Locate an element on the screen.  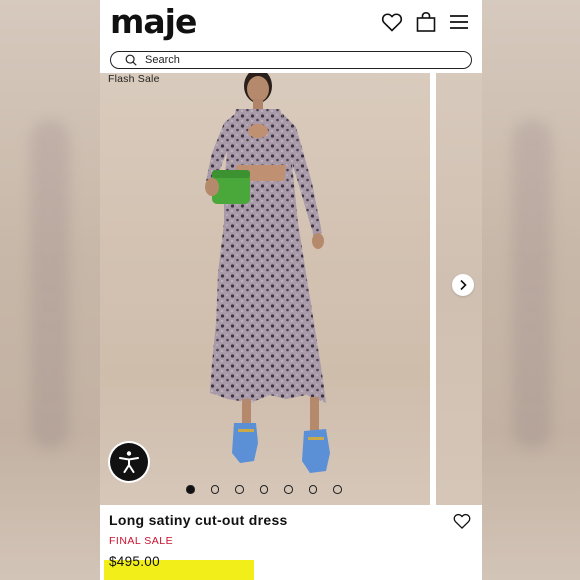
search-input is located at coordinates (300, 60).